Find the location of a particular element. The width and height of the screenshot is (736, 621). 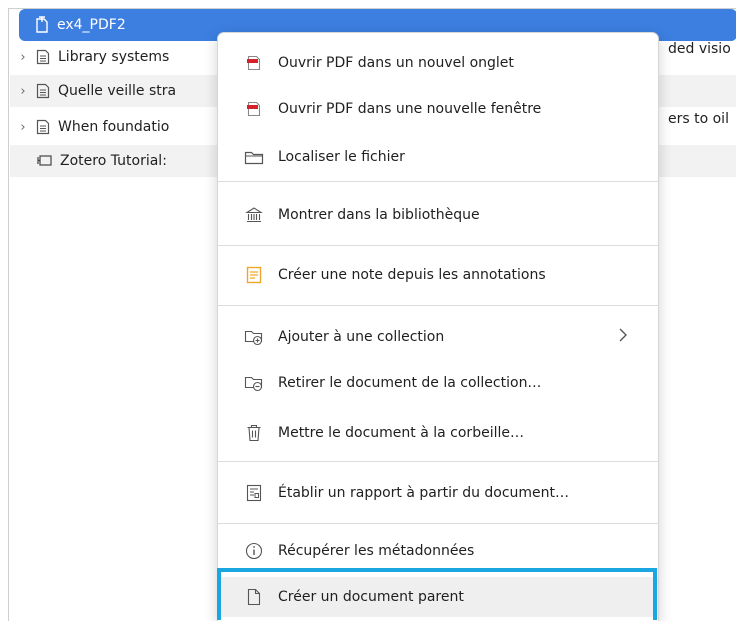

note-icon is located at coordinates (254, 275).